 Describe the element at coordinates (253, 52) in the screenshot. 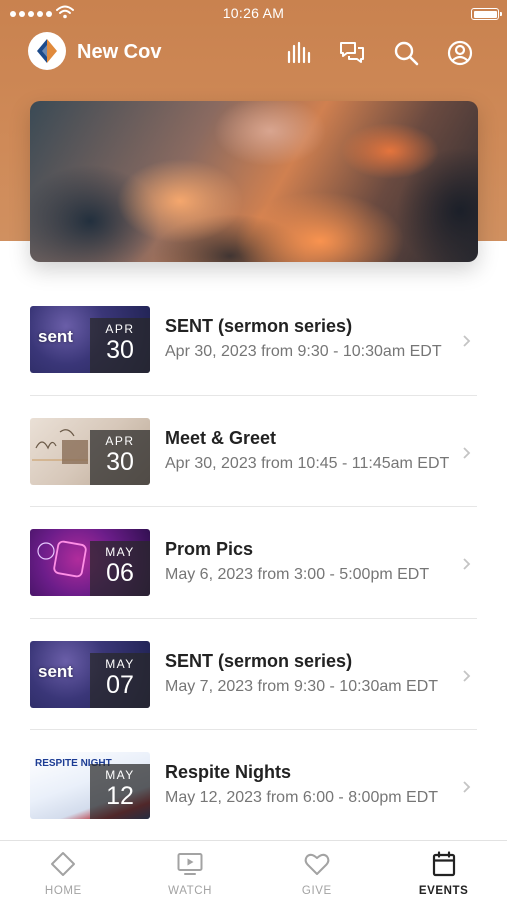

I see `app-header: New Cov` at that location.